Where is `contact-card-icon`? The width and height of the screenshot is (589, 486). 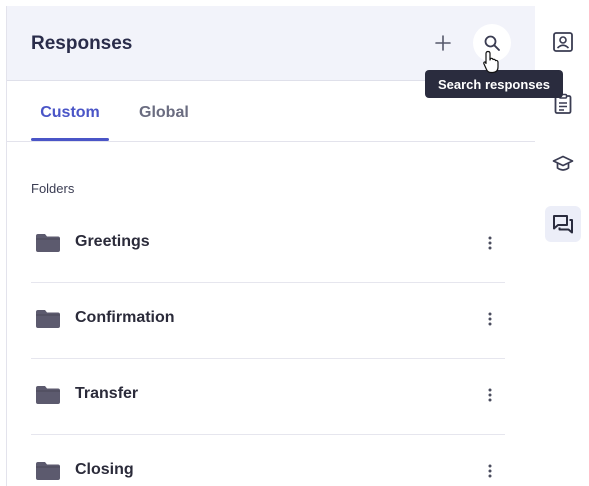
contact-card-icon is located at coordinates (563, 42).